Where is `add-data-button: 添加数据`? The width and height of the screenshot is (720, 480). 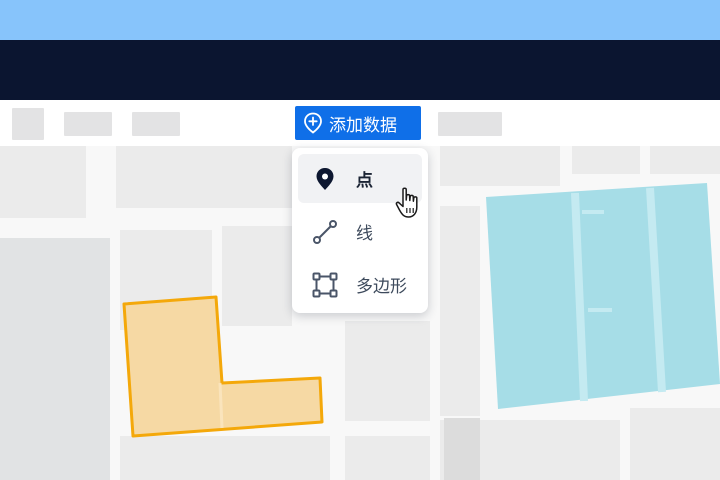 add-data-button: 添加数据 is located at coordinates (358, 123).